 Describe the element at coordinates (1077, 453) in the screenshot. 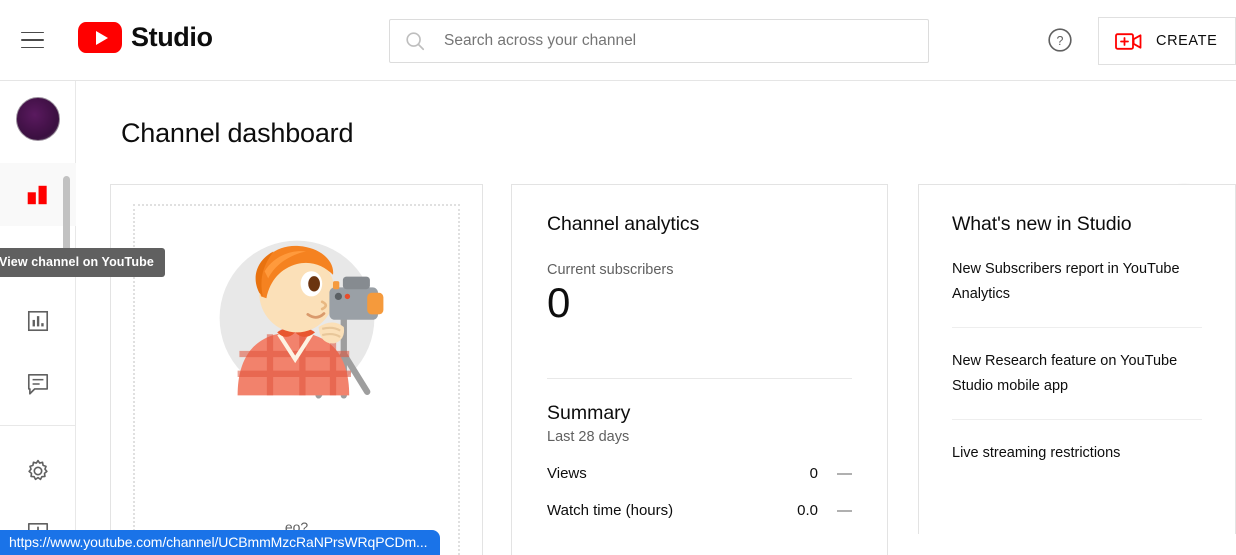

I see `list-item: Live streaming restrictions` at that location.